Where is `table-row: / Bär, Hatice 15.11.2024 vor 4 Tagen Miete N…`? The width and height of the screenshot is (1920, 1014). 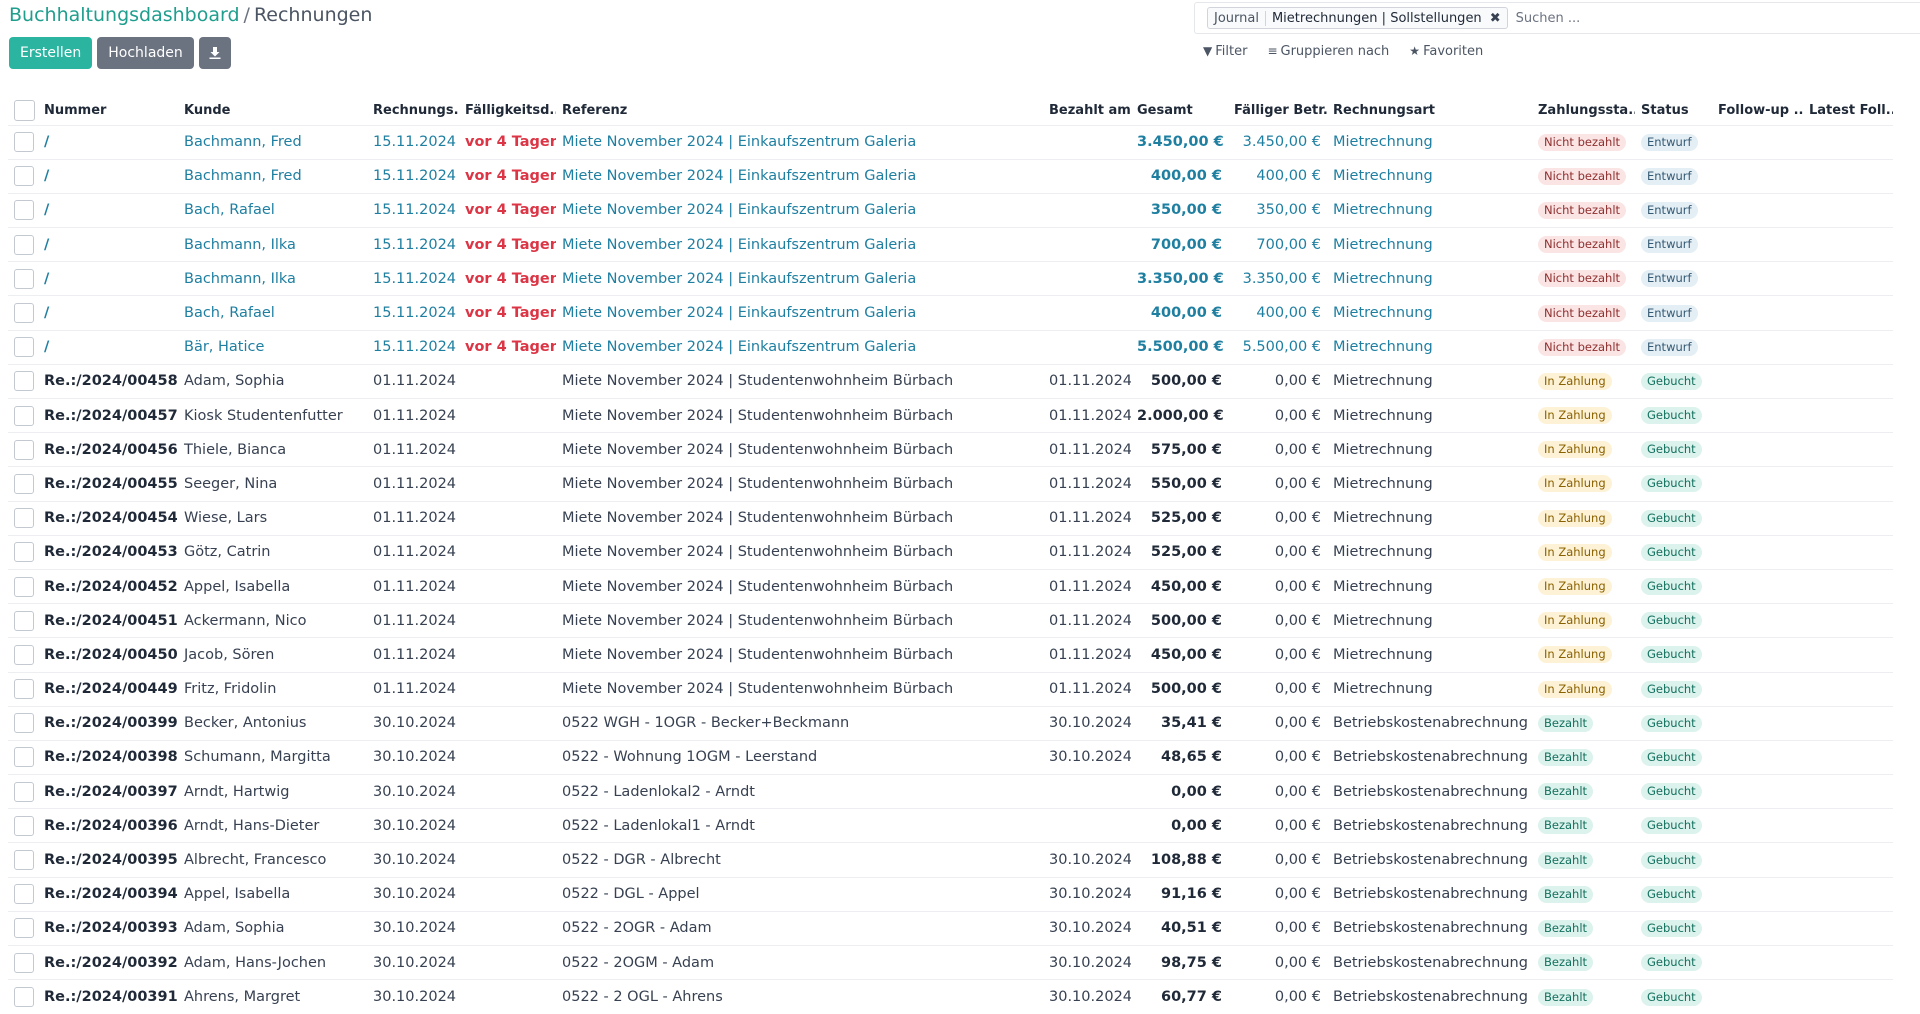 table-row: / Bär, Hatice 15.11.2024 vor 4 Tagen Miete N… is located at coordinates (950, 347).